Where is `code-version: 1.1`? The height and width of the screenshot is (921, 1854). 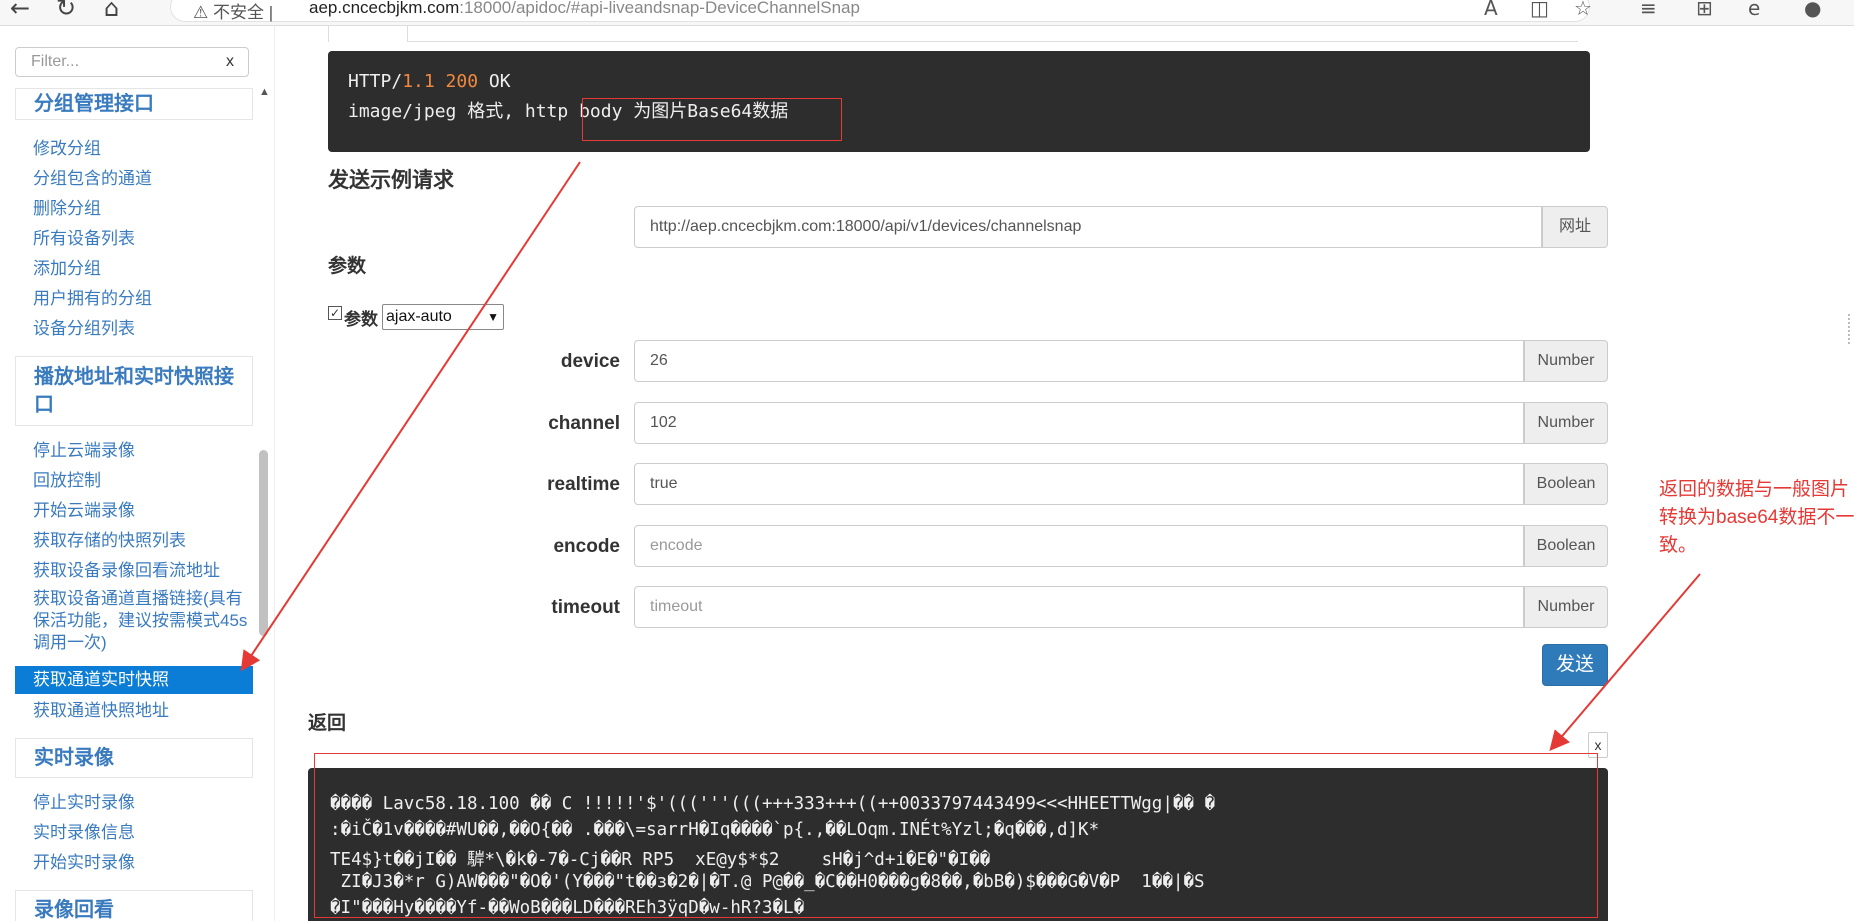
code-version: 1.1 is located at coordinates (418, 81).